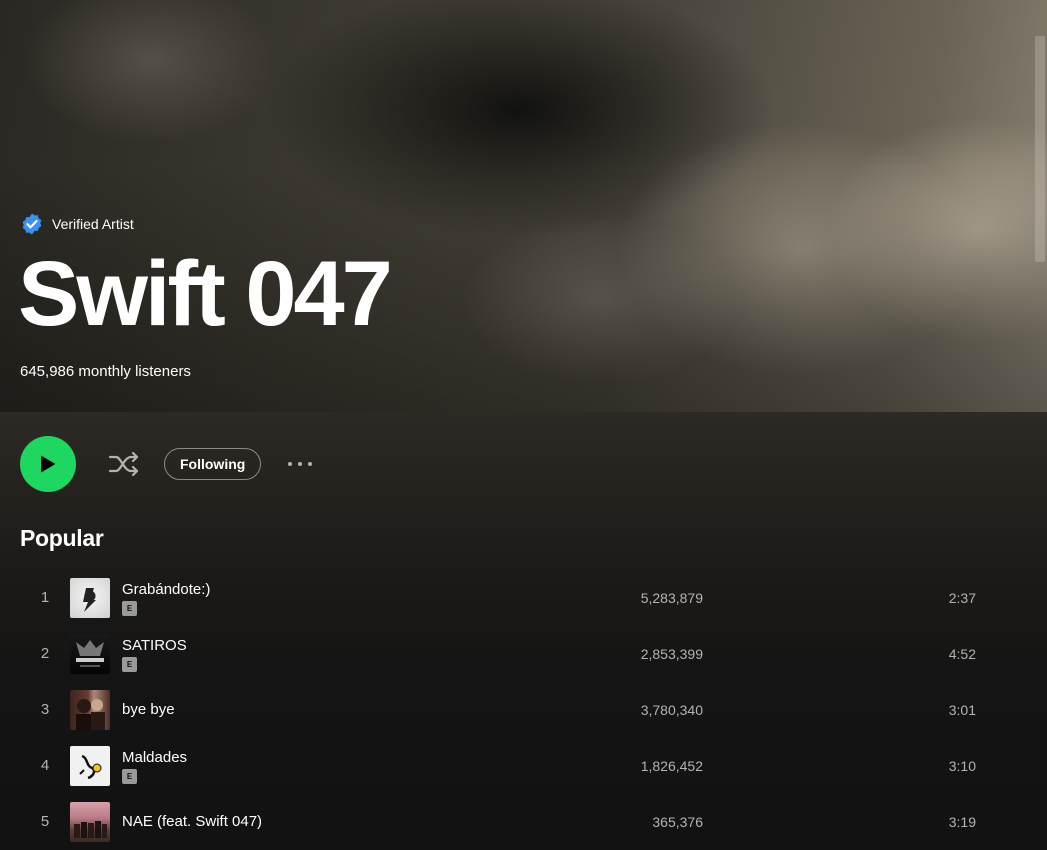 The height and width of the screenshot is (850, 1047). I want to click on verified-badge: Verified Artist, so click(77, 224).